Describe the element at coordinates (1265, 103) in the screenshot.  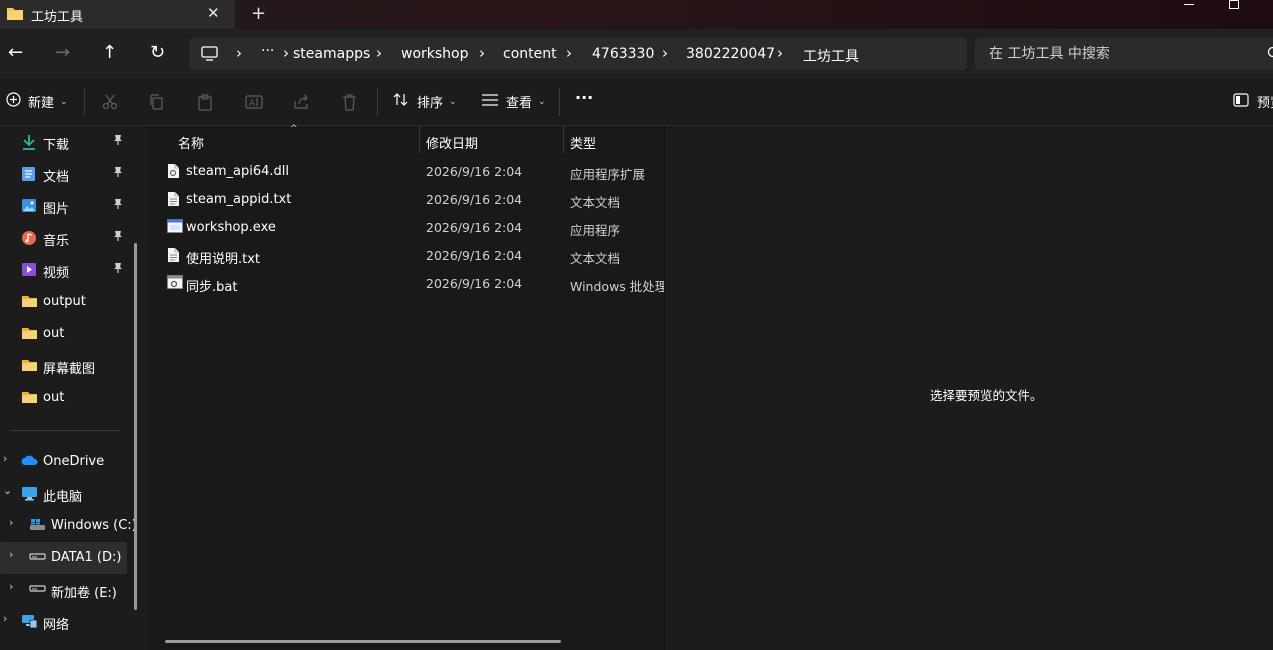
I see `preview-pane-label: 预览` at that location.